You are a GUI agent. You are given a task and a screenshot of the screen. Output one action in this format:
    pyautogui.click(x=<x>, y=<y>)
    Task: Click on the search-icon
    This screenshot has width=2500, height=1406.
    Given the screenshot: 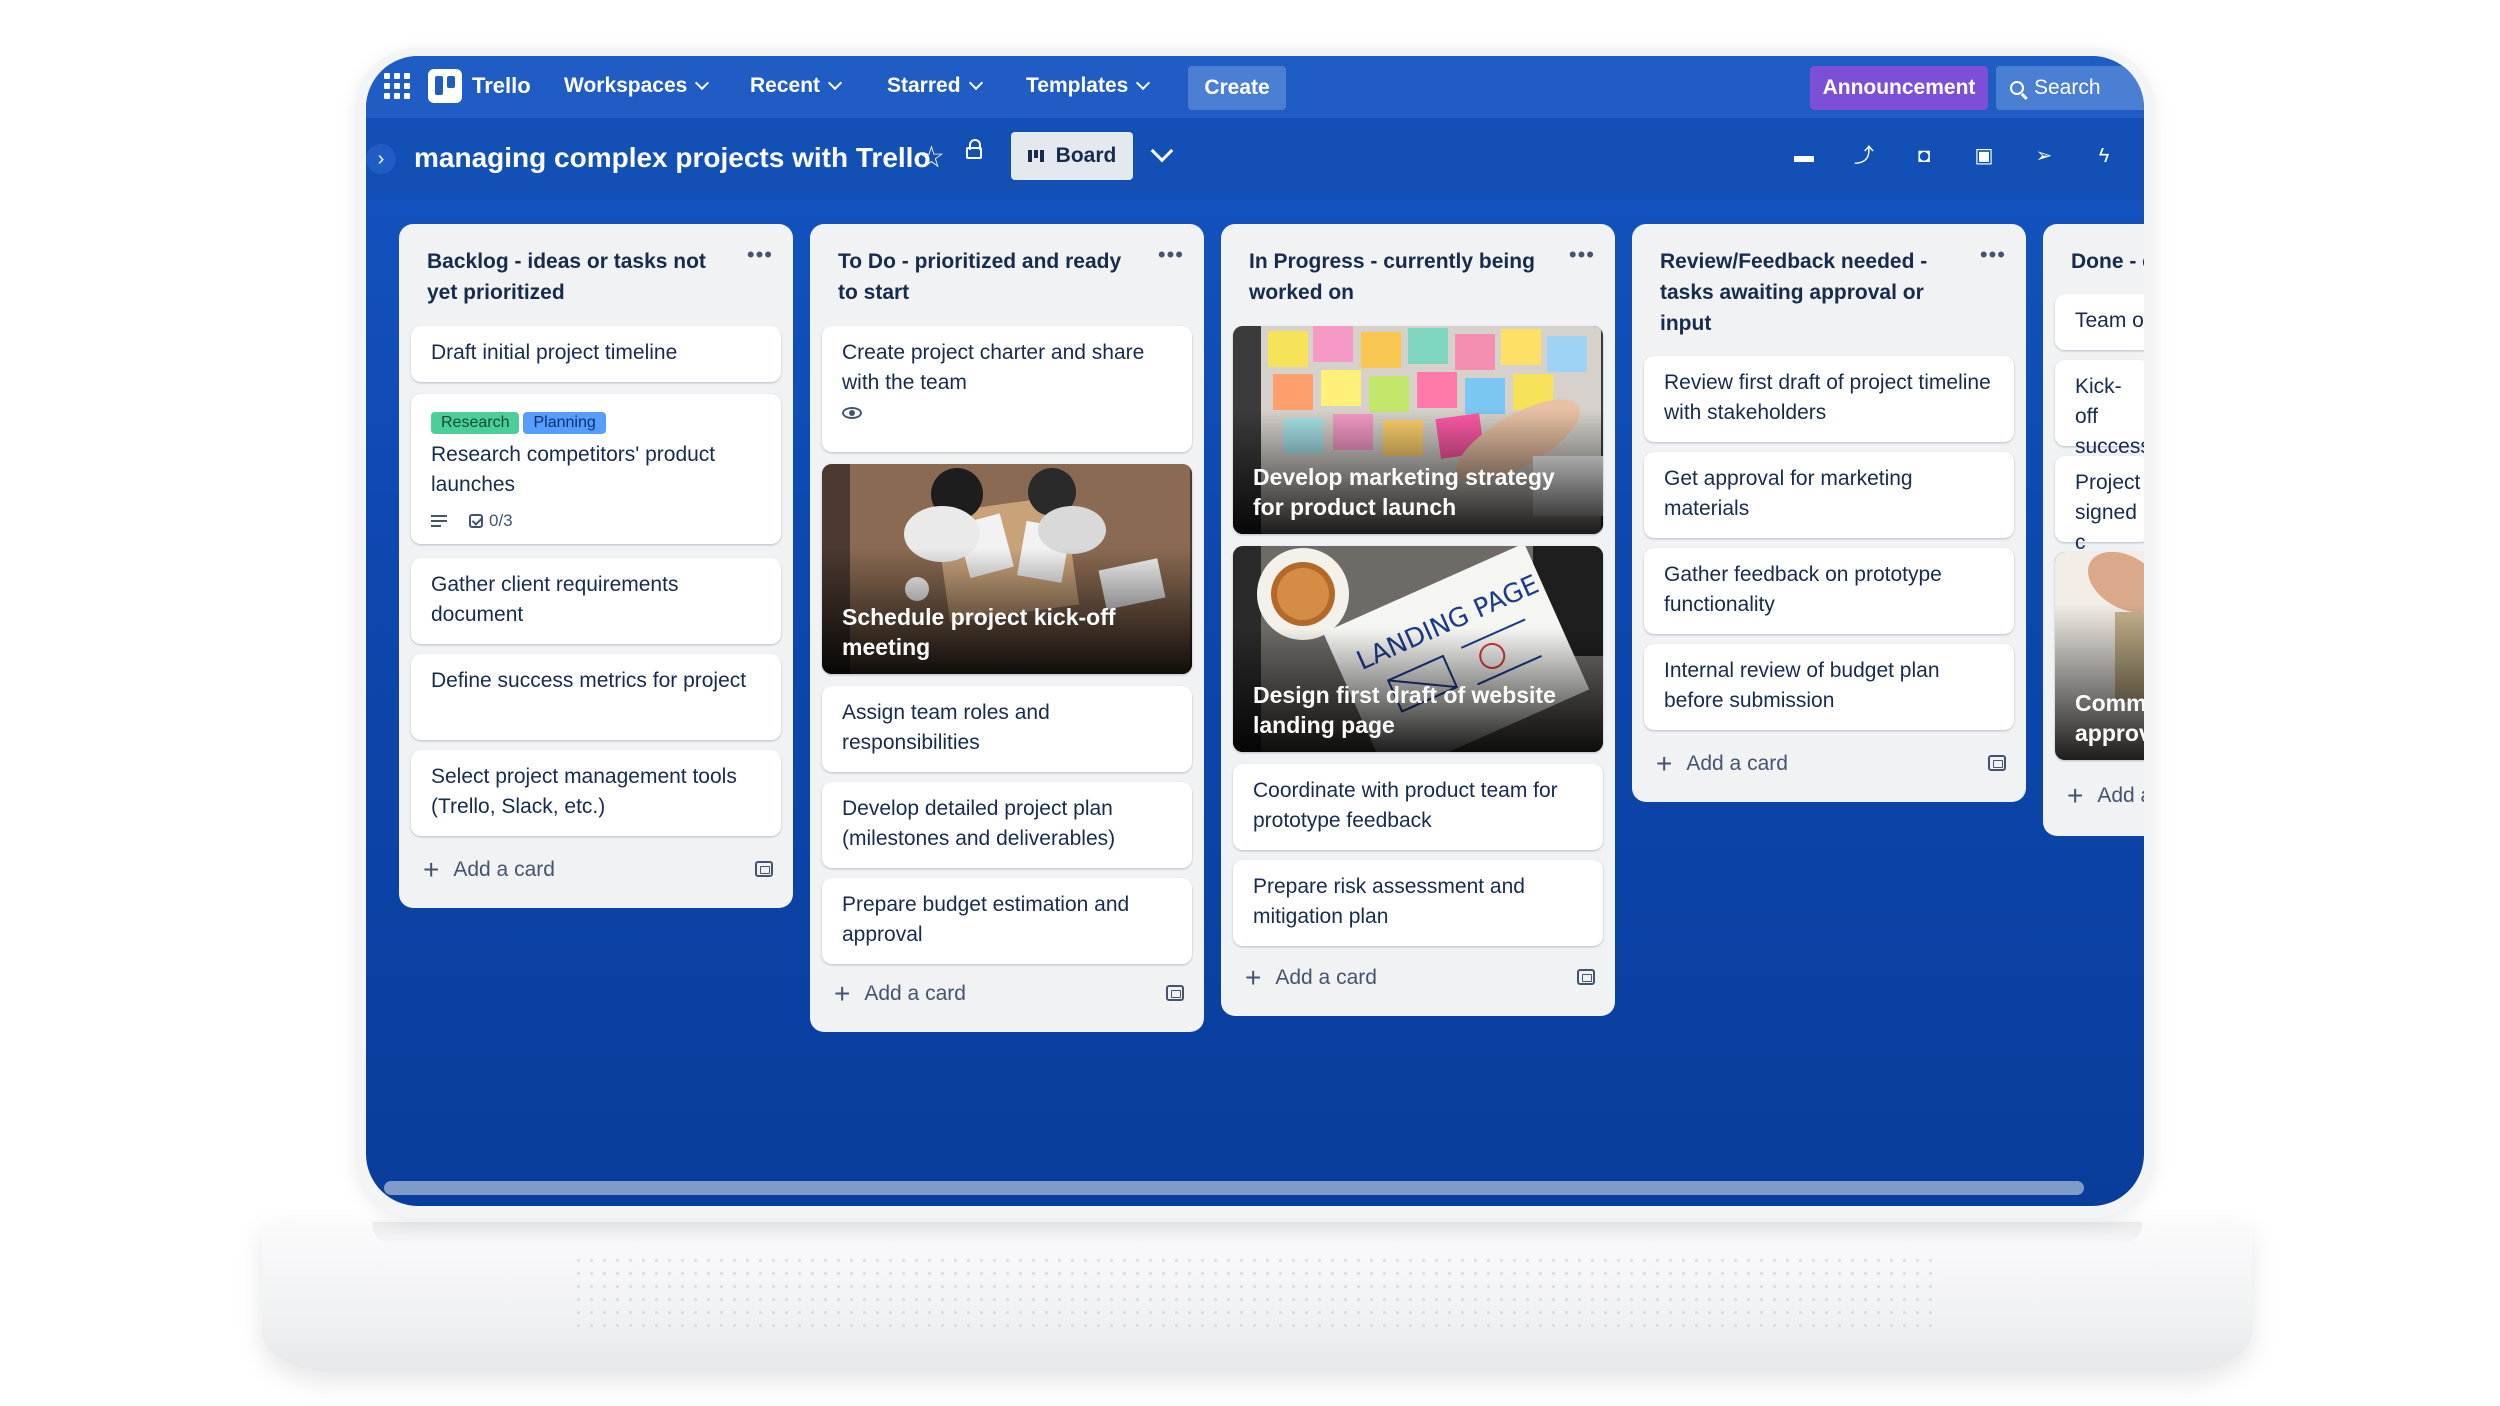 What is the action you would take?
    pyautogui.click(x=2017, y=88)
    